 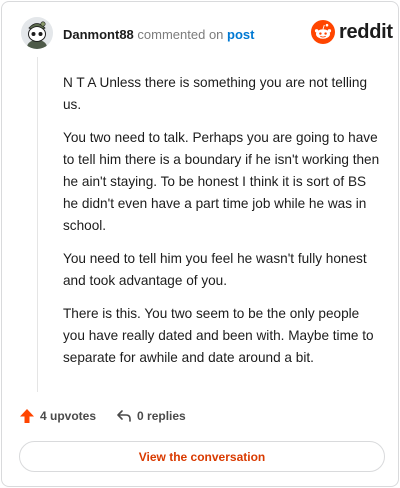 What do you see at coordinates (124, 416) in the screenshot?
I see `reply-arrow-icon` at bounding box center [124, 416].